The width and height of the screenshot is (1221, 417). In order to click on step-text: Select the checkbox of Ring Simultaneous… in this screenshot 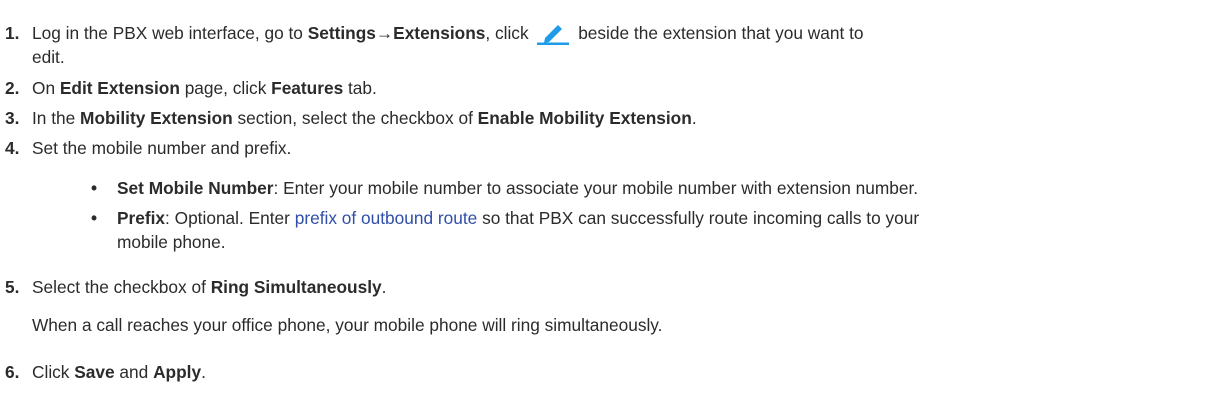, I will do `click(209, 287)`.